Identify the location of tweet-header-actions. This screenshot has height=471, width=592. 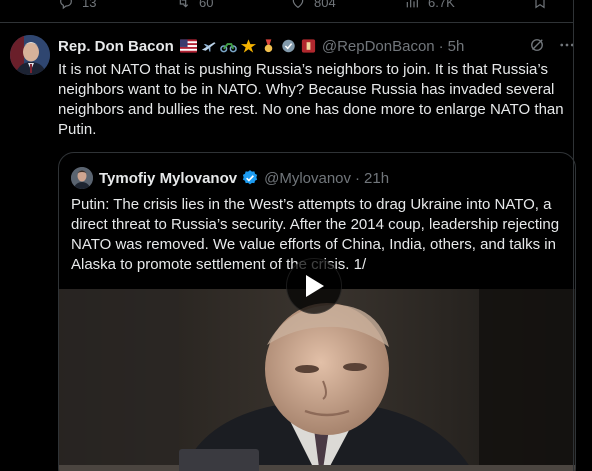
(552, 45).